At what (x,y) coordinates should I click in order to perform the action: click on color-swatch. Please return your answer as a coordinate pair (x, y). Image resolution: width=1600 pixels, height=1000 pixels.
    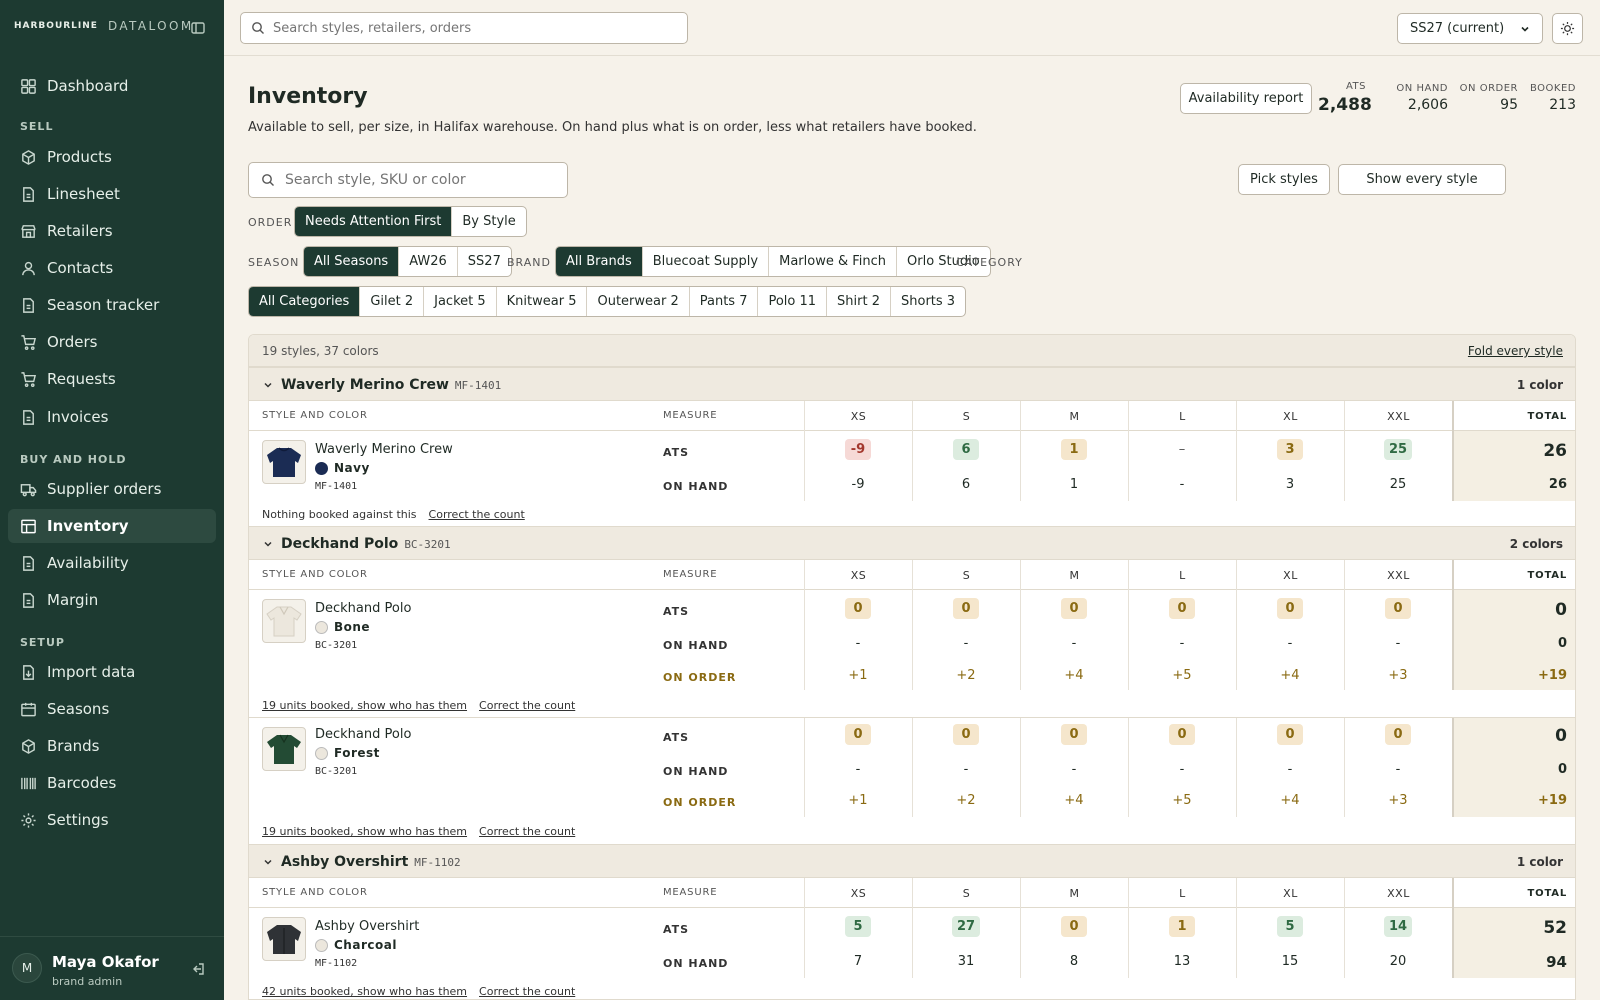
    Looking at the image, I should click on (321, 753).